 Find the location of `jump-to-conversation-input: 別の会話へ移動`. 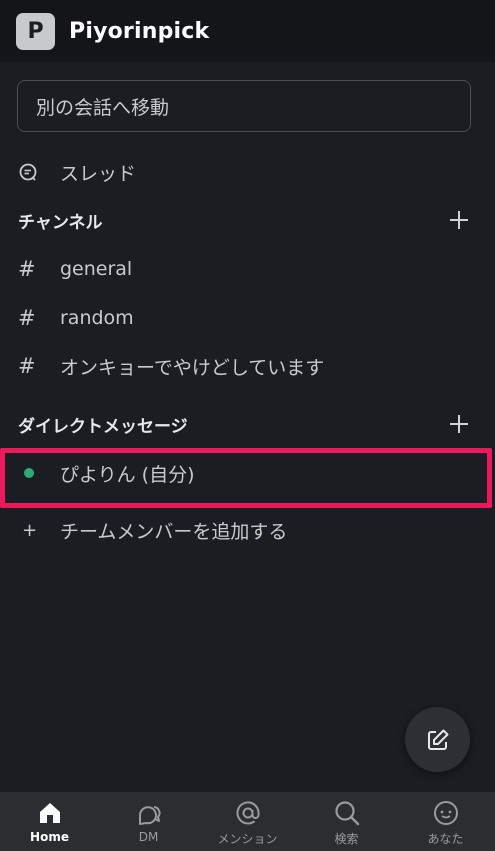

jump-to-conversation-input: 別の会話へ移動 is located at coordinates (244, 106).